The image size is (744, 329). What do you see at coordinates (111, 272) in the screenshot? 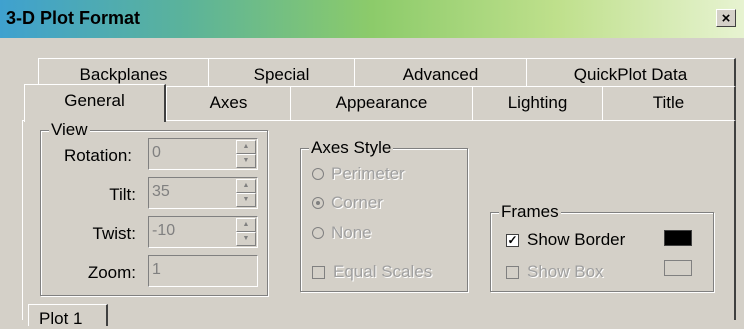
I see `zoom-label: Zoom:` at bounding box center [111, 272].